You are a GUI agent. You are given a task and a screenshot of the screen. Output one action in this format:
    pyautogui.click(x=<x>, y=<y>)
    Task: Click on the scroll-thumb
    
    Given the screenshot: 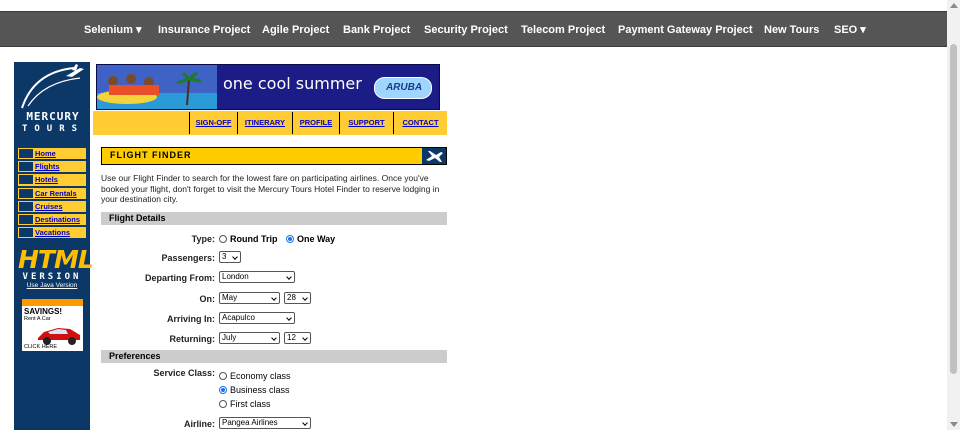 What is the action you would take?
    pyautogui.click(x=953, y=209)
    